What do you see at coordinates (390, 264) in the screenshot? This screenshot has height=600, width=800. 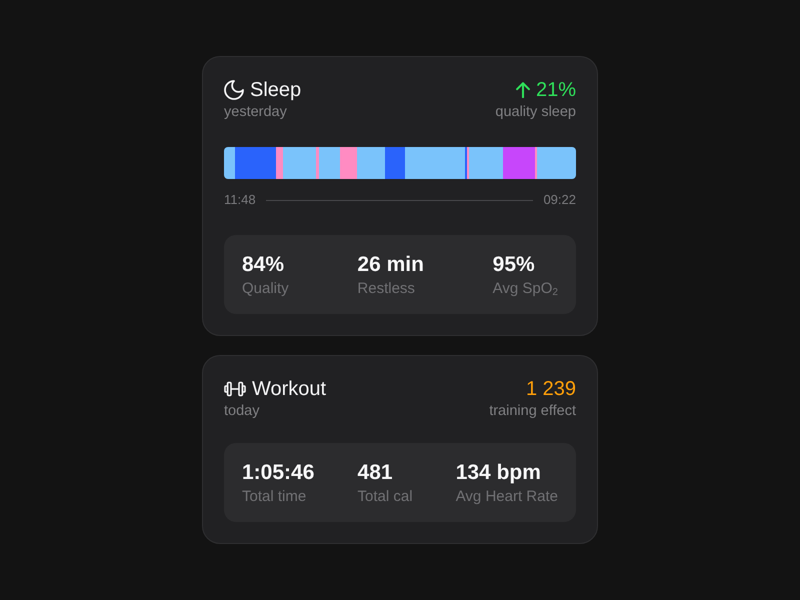 I see `stat-value: 26 min` at bounding box center [390, 264].